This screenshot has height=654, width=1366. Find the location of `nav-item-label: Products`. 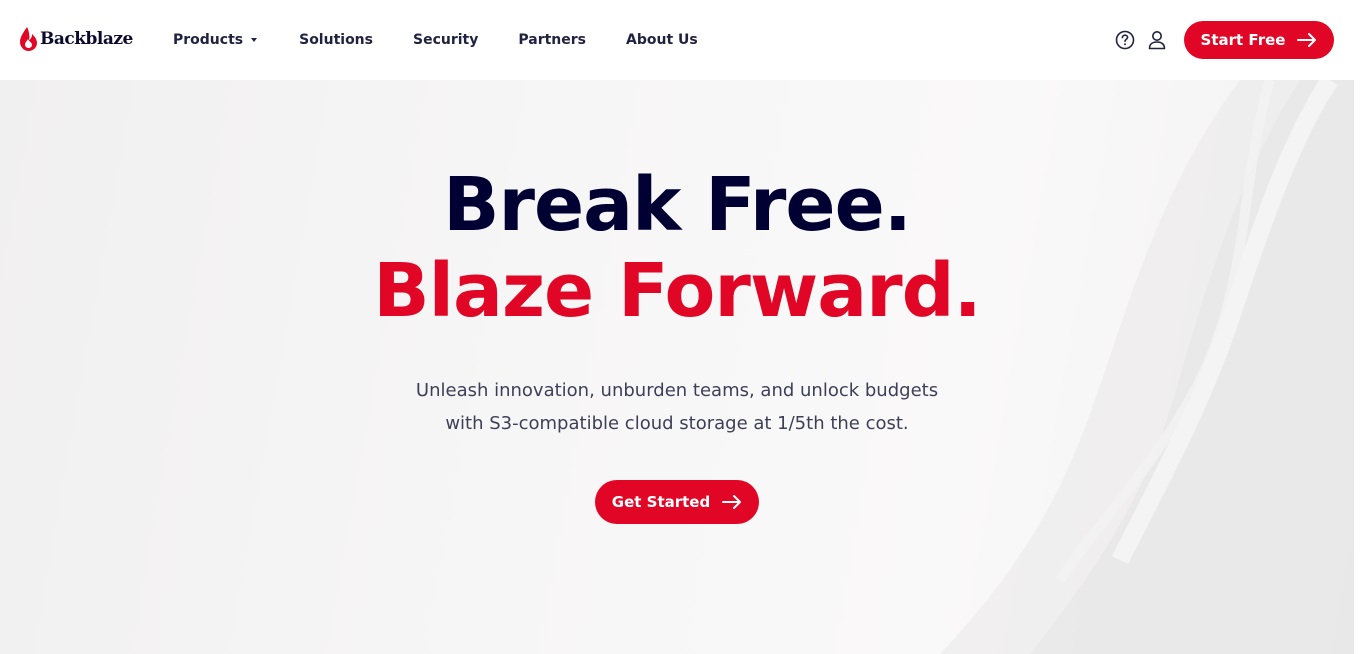

nav-item-label: Products is located at coordinates (208, 40).